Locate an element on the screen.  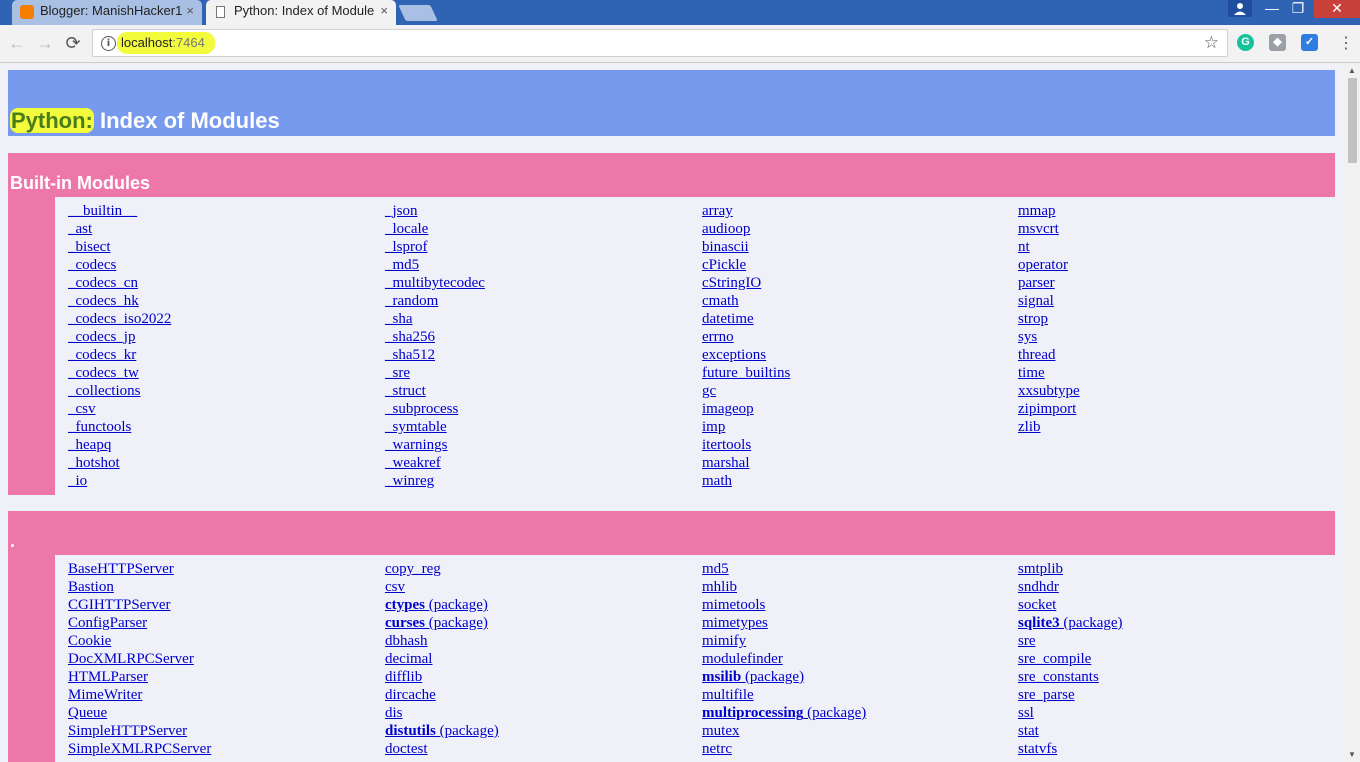
module-link: mmap is located at coordinates (1049, 211).